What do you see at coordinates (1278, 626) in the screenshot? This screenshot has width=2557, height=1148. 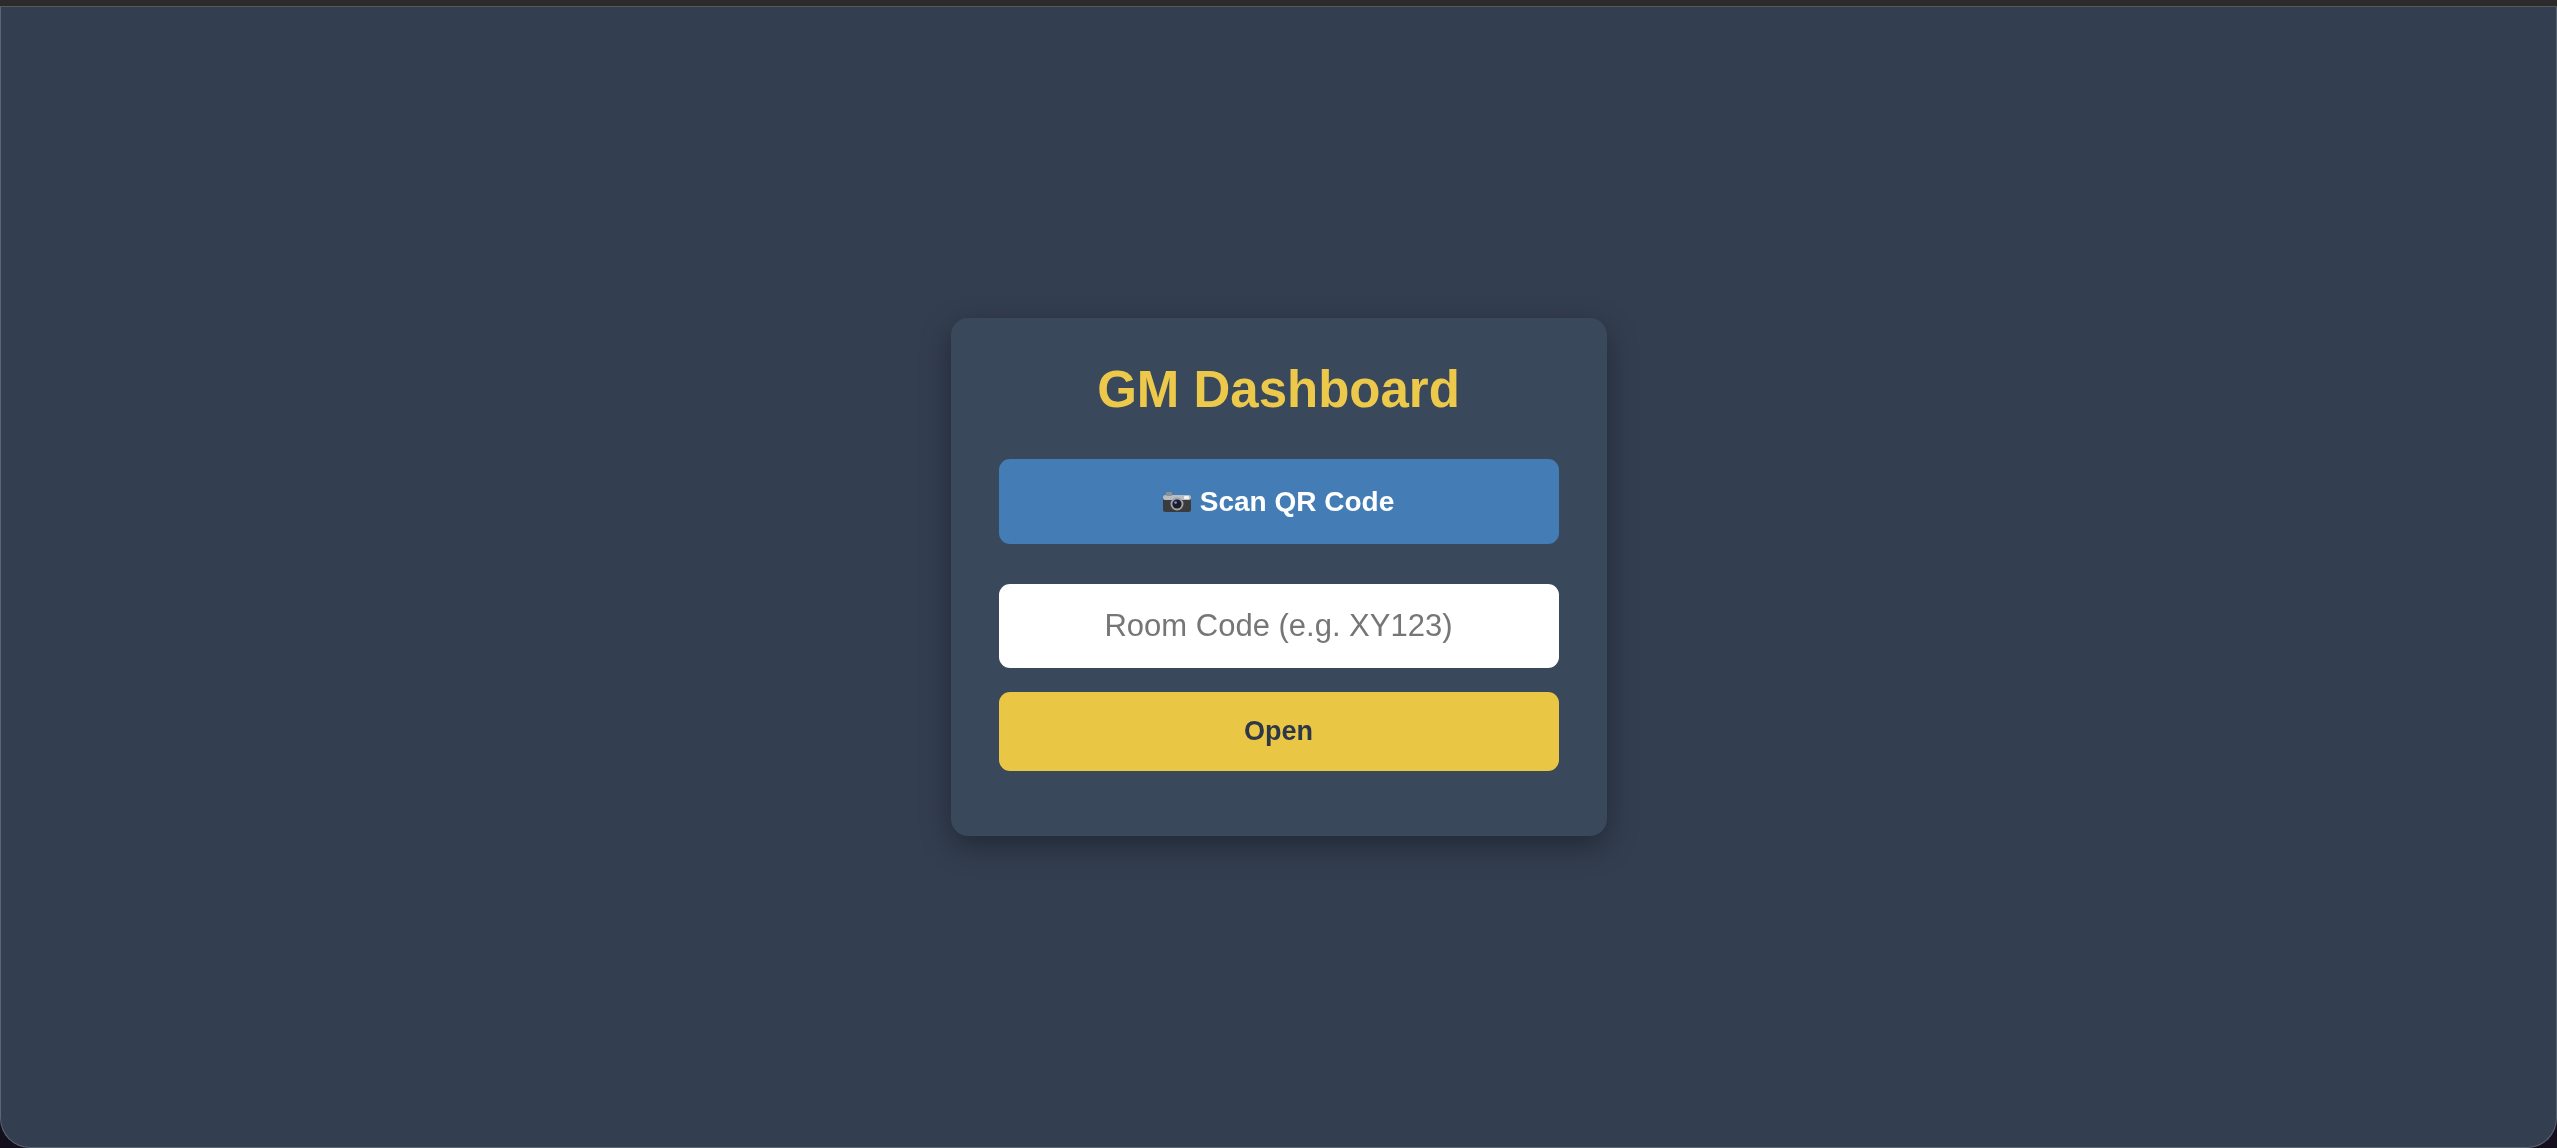 I see `room-code-field: Room Code (e.g. XY123)` at bounding box center [1278, 626].